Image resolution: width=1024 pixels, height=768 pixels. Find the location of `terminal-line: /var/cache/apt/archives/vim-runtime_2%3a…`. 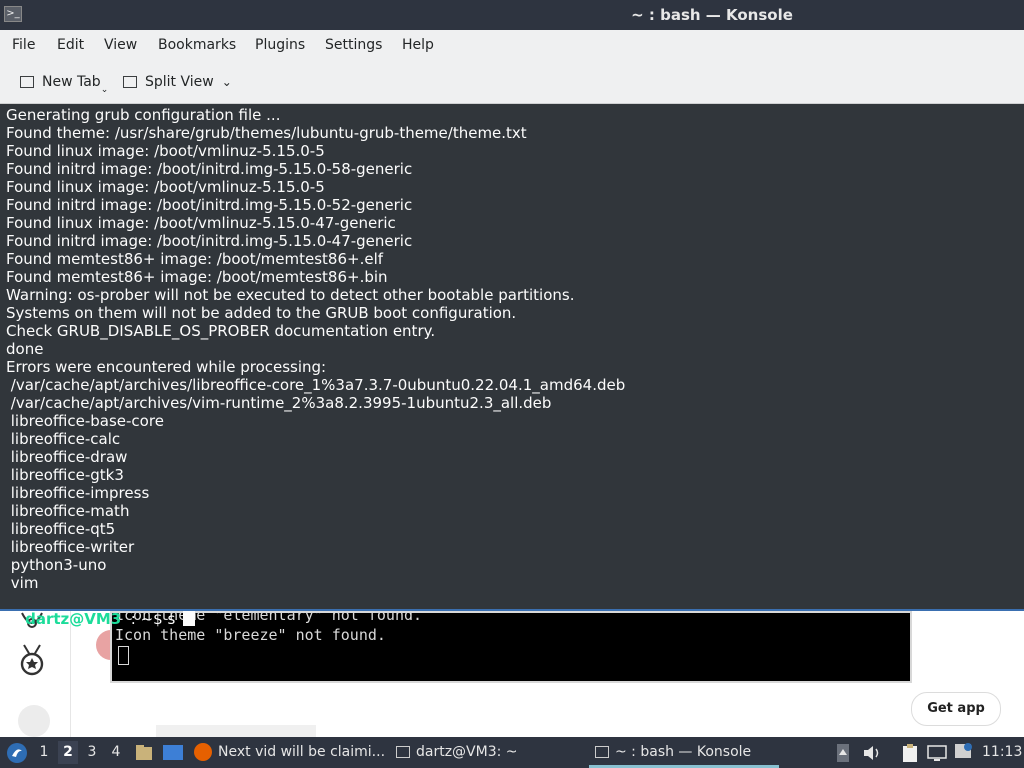

terminal-line: /var/cache/apt/archives/vim-runtime_2%3a… is located at coordinates (279, 403).